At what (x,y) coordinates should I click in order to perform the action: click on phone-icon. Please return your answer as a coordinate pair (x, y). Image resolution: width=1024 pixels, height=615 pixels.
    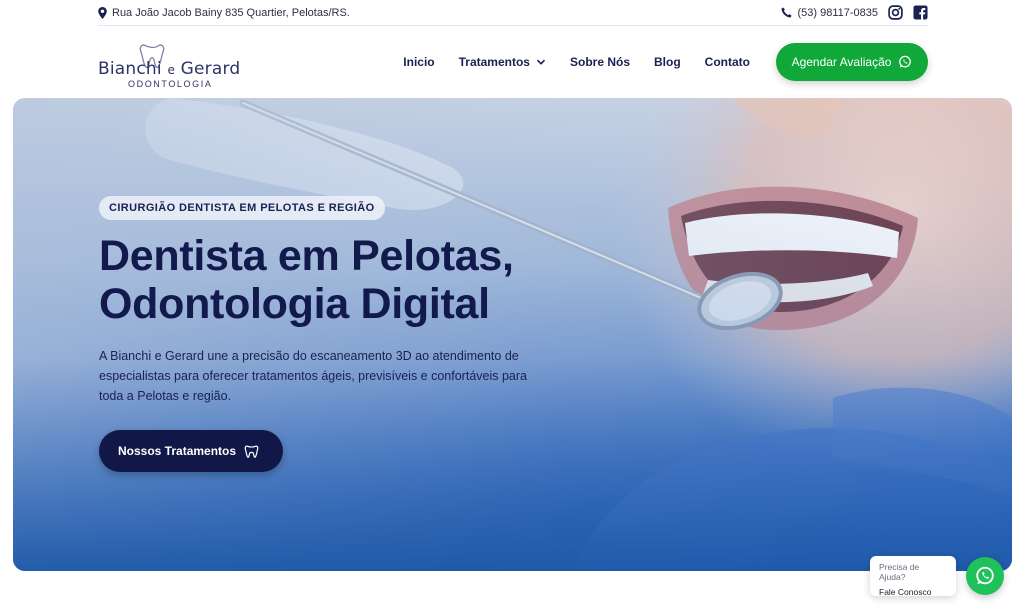
    Looking at the image, I should click on (787, 12).